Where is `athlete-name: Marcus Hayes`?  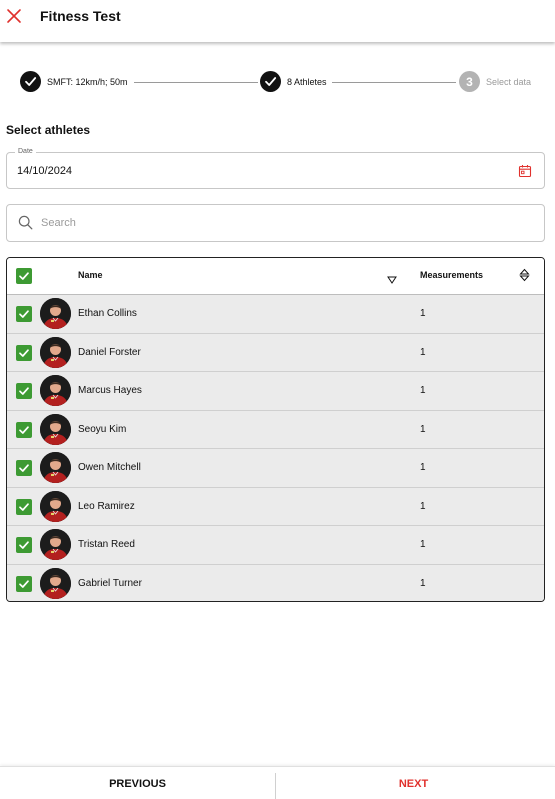
athlete-name: Marcus Hayes is located at coordinates (110, 390).